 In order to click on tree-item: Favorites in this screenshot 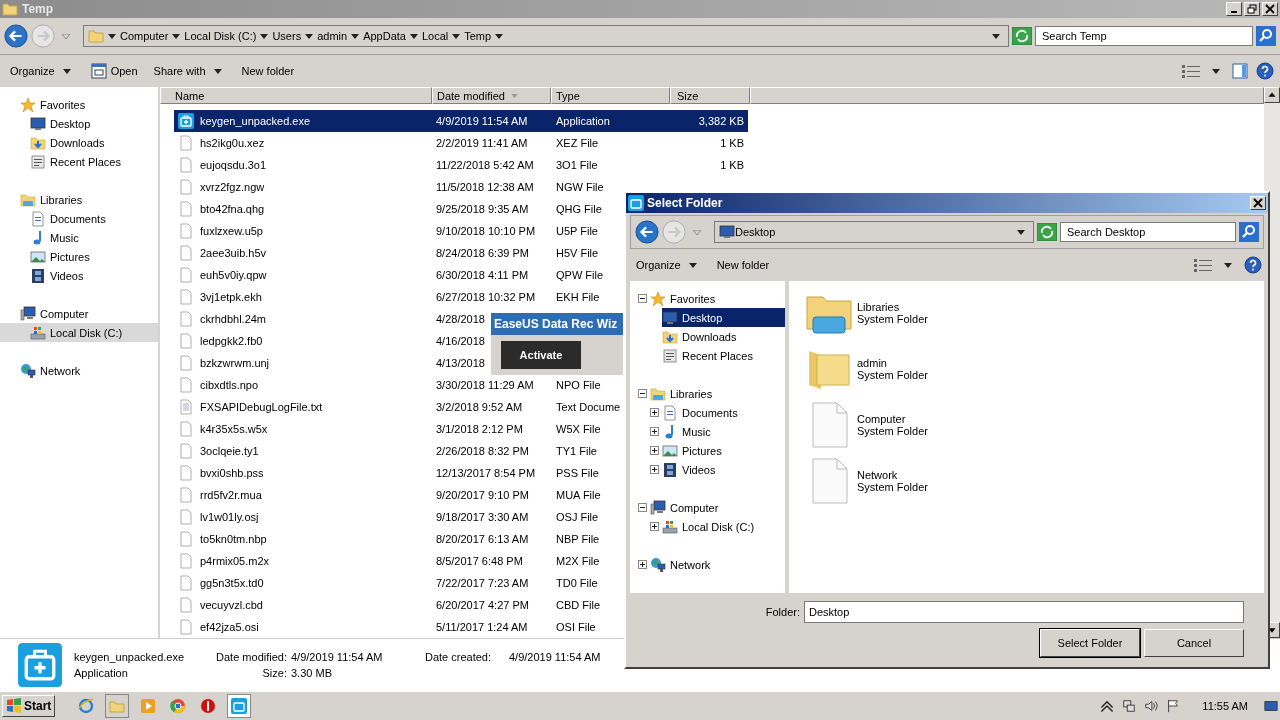, I will do `click(717, 298)`.